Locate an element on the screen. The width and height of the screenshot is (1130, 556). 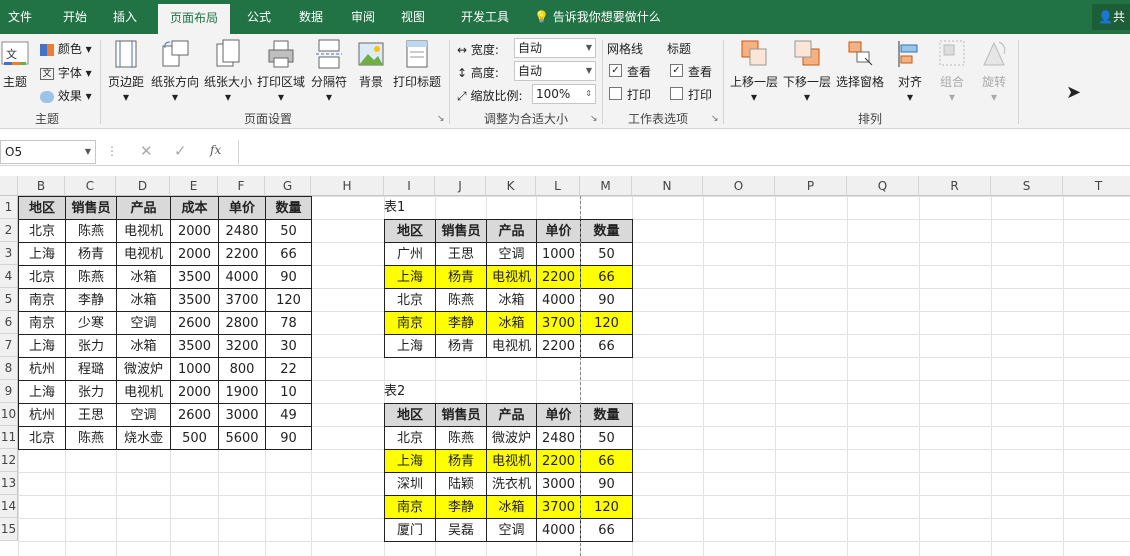
table-cell: 2480 is located at coordinates (558, 438).